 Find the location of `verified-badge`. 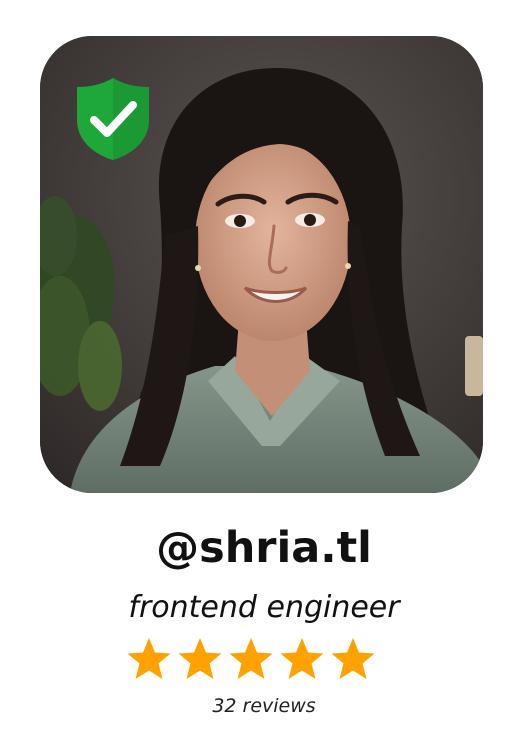

verified-badge is located at coordinates (113, 119).